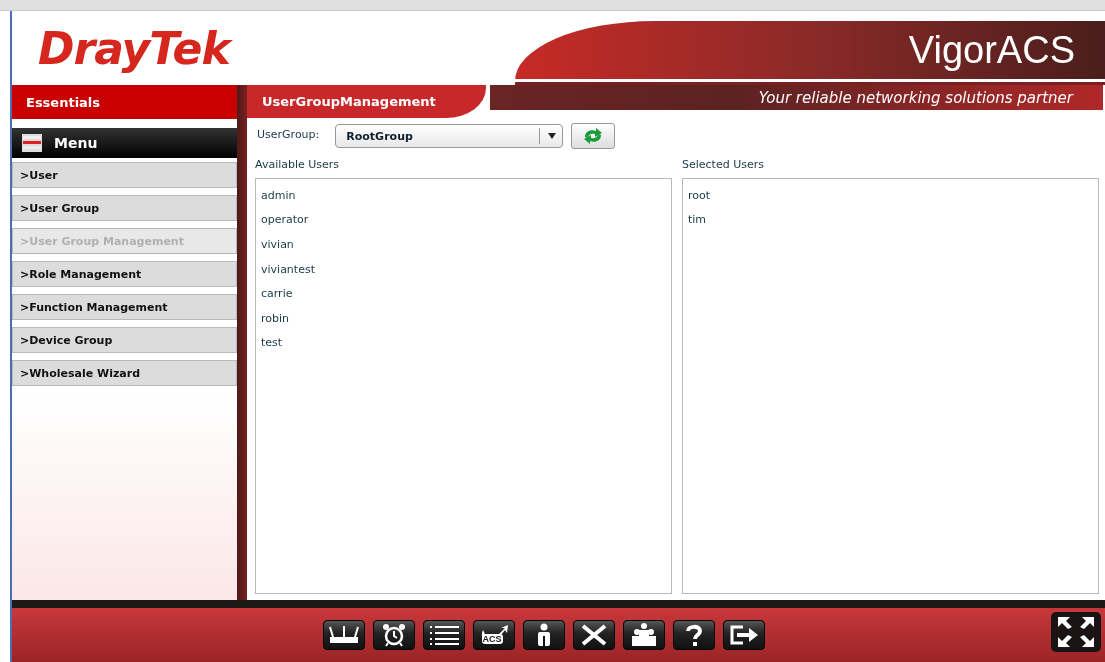 The height and width of the screenshot is (662, 1105). What do you see at coordinates (991, 50) in the screenshot?
I see `product-name: VigorACS` at bounding box center [991, 50].